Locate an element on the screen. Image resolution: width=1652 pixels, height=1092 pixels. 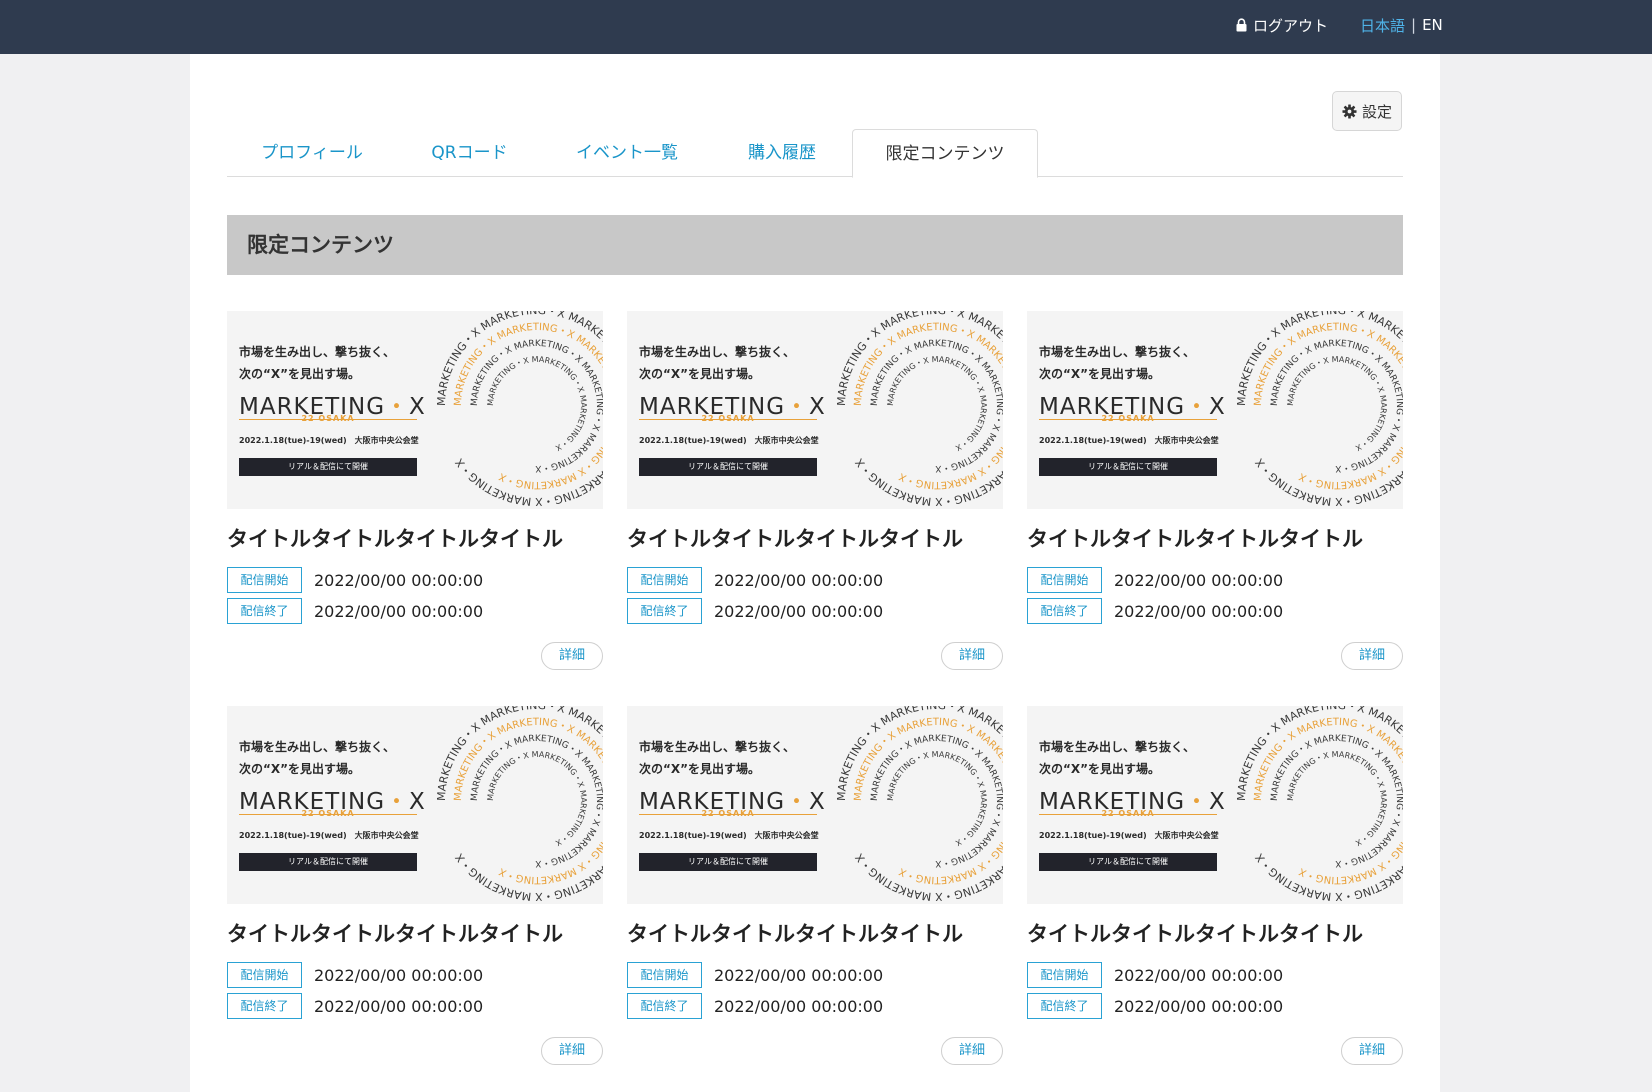
settings-label: 設定 is located at coordinates (1376, 111).